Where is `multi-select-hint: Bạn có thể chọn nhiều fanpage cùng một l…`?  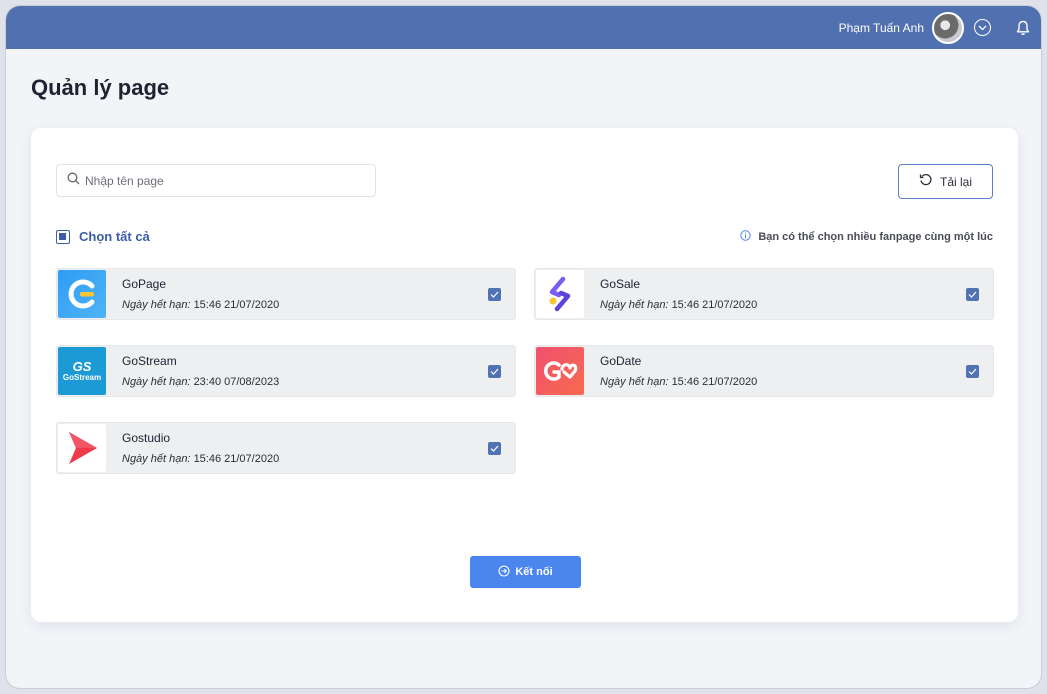 multi-select-hint: Bạn có thể chọn nhiều fanpage cùng một l… is located at coordinates (866, 237).